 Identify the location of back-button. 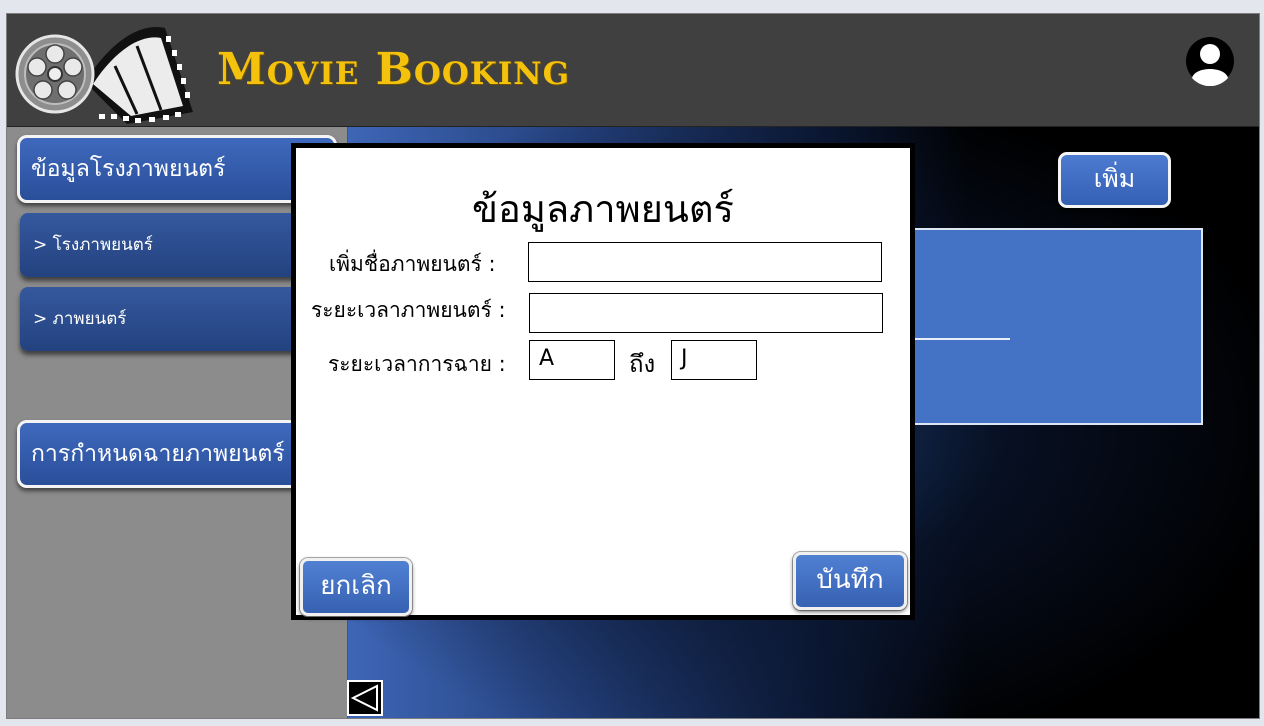
(365, 698).